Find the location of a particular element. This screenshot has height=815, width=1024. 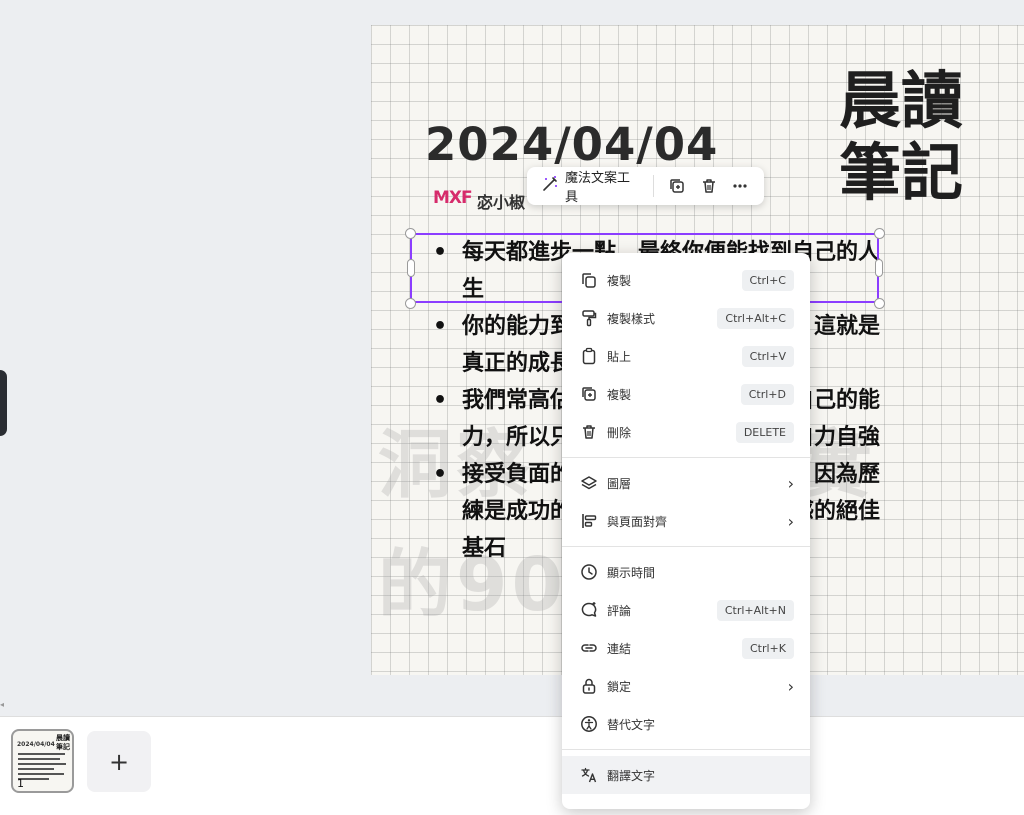

shortcut-badge: DELETE is located at coordinates (764, 432).